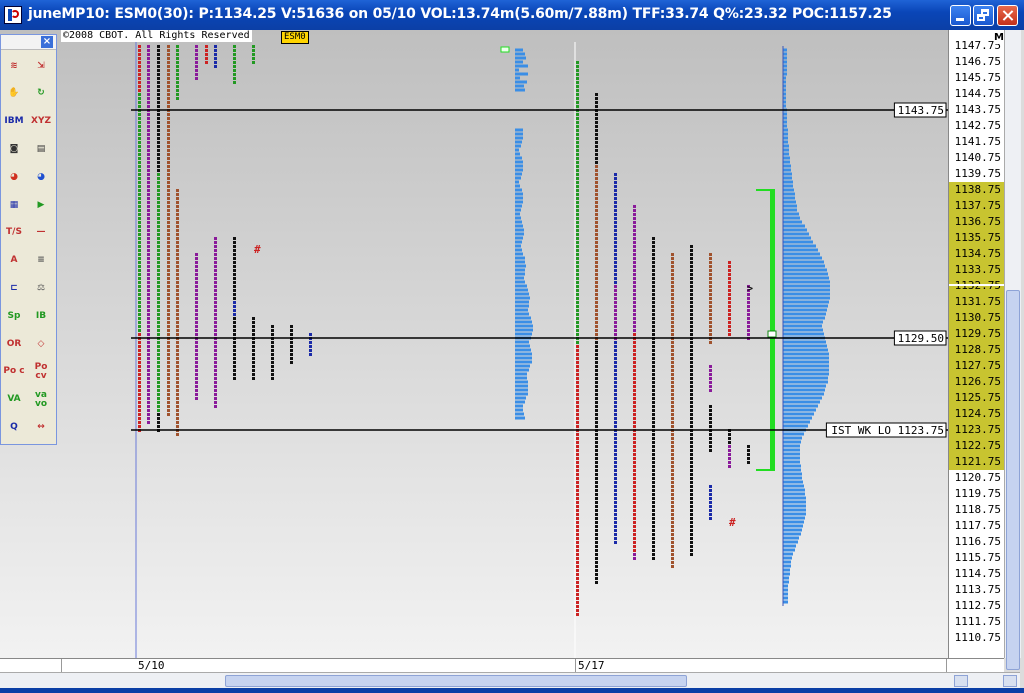 This screenshot has width=1024, height=693. What do you see at coordinates (14, 205) in the screenshot?
I see `grid-icon: ▦` at bounding box center [14, 205].